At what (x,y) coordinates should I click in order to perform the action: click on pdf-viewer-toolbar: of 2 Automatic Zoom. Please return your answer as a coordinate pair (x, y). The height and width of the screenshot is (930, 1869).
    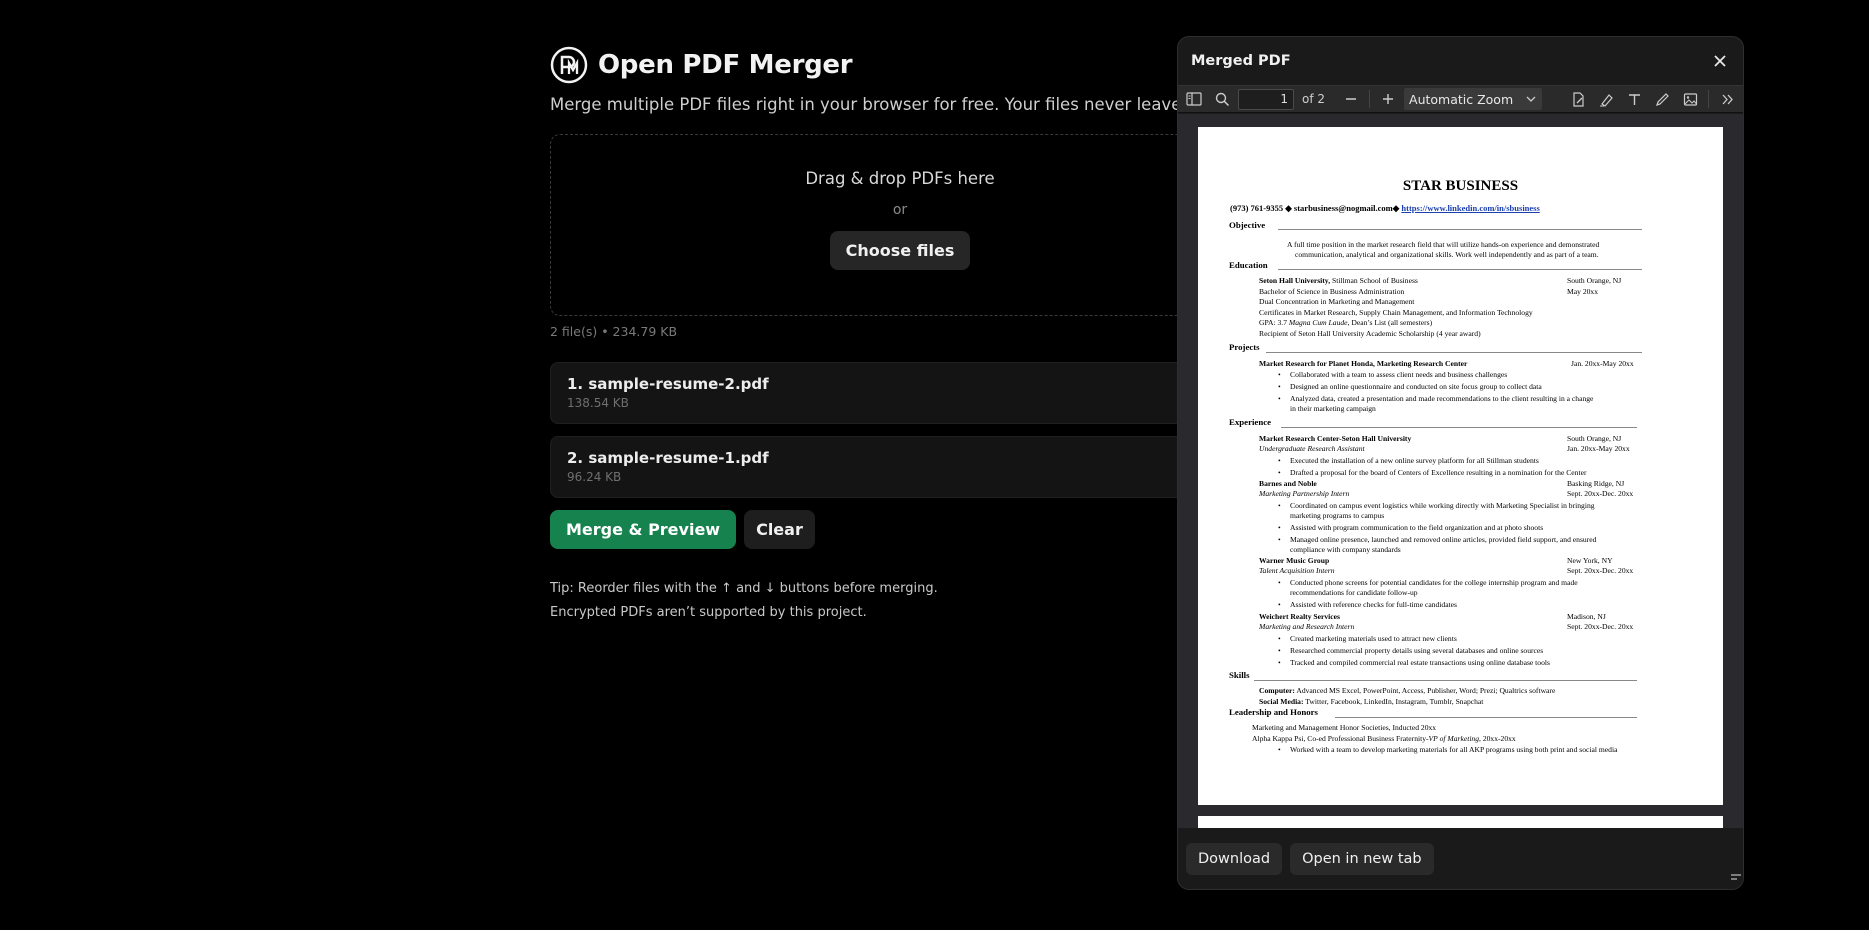
    Looking at the image, I should click on (1460, 99).